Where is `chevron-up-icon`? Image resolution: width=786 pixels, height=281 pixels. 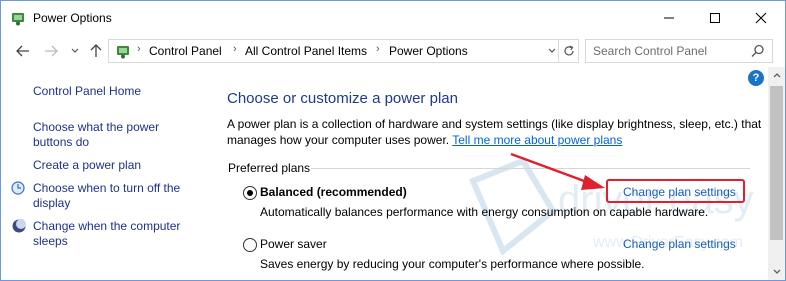 chevron-up-icon is located at coordinates (776, 75).